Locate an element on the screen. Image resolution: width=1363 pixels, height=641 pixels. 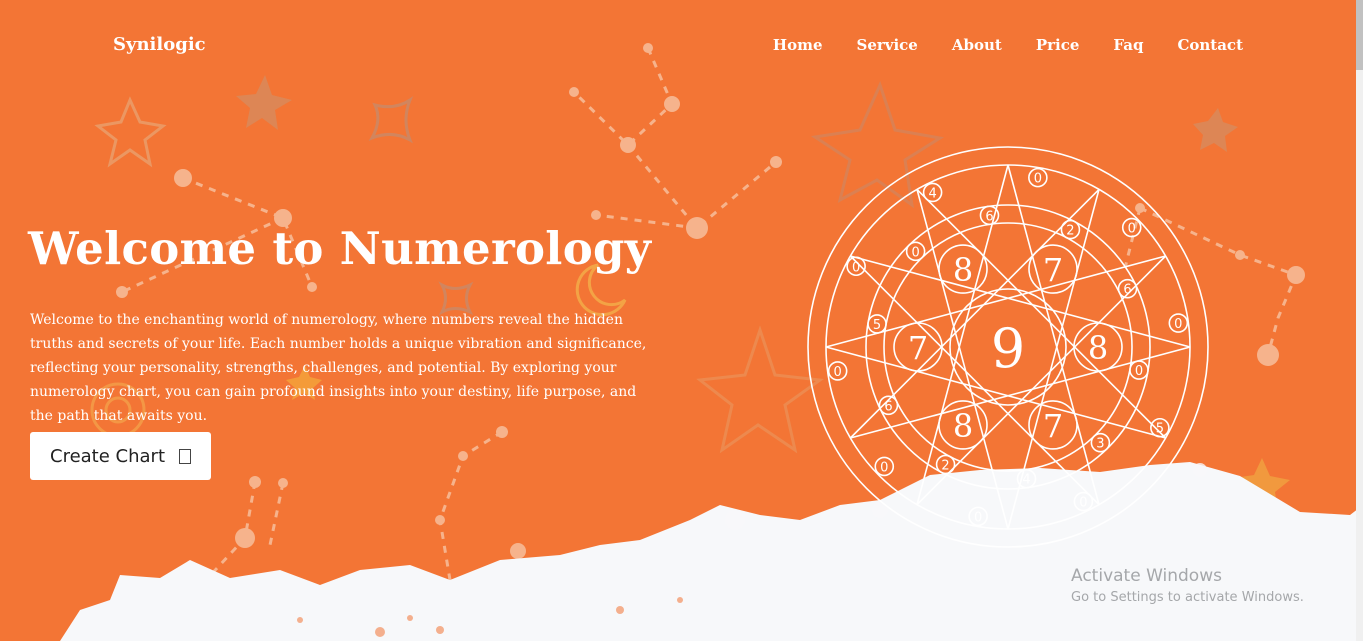
watermark-subtitle: Go to Settings to activate Windows. is located at coordinates (1187, 597).